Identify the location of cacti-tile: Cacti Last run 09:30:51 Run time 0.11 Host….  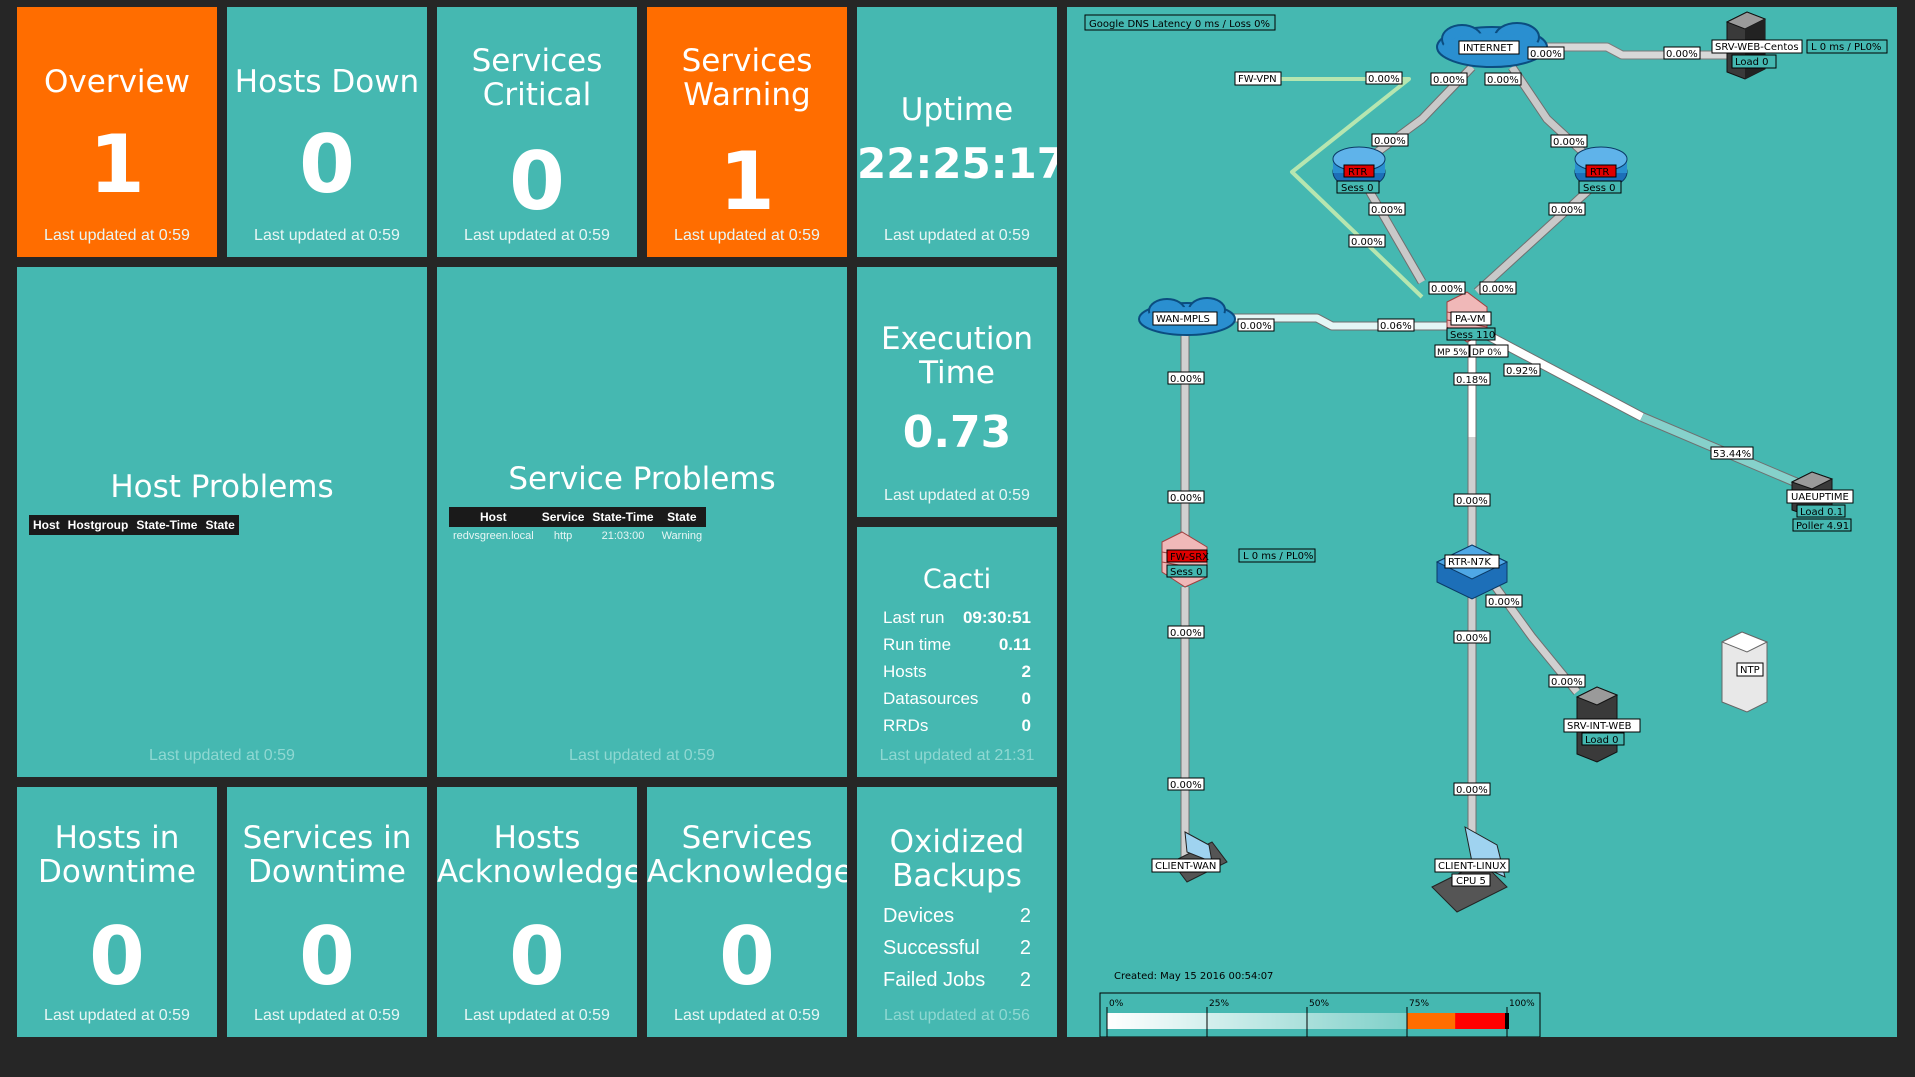
(957, 652).